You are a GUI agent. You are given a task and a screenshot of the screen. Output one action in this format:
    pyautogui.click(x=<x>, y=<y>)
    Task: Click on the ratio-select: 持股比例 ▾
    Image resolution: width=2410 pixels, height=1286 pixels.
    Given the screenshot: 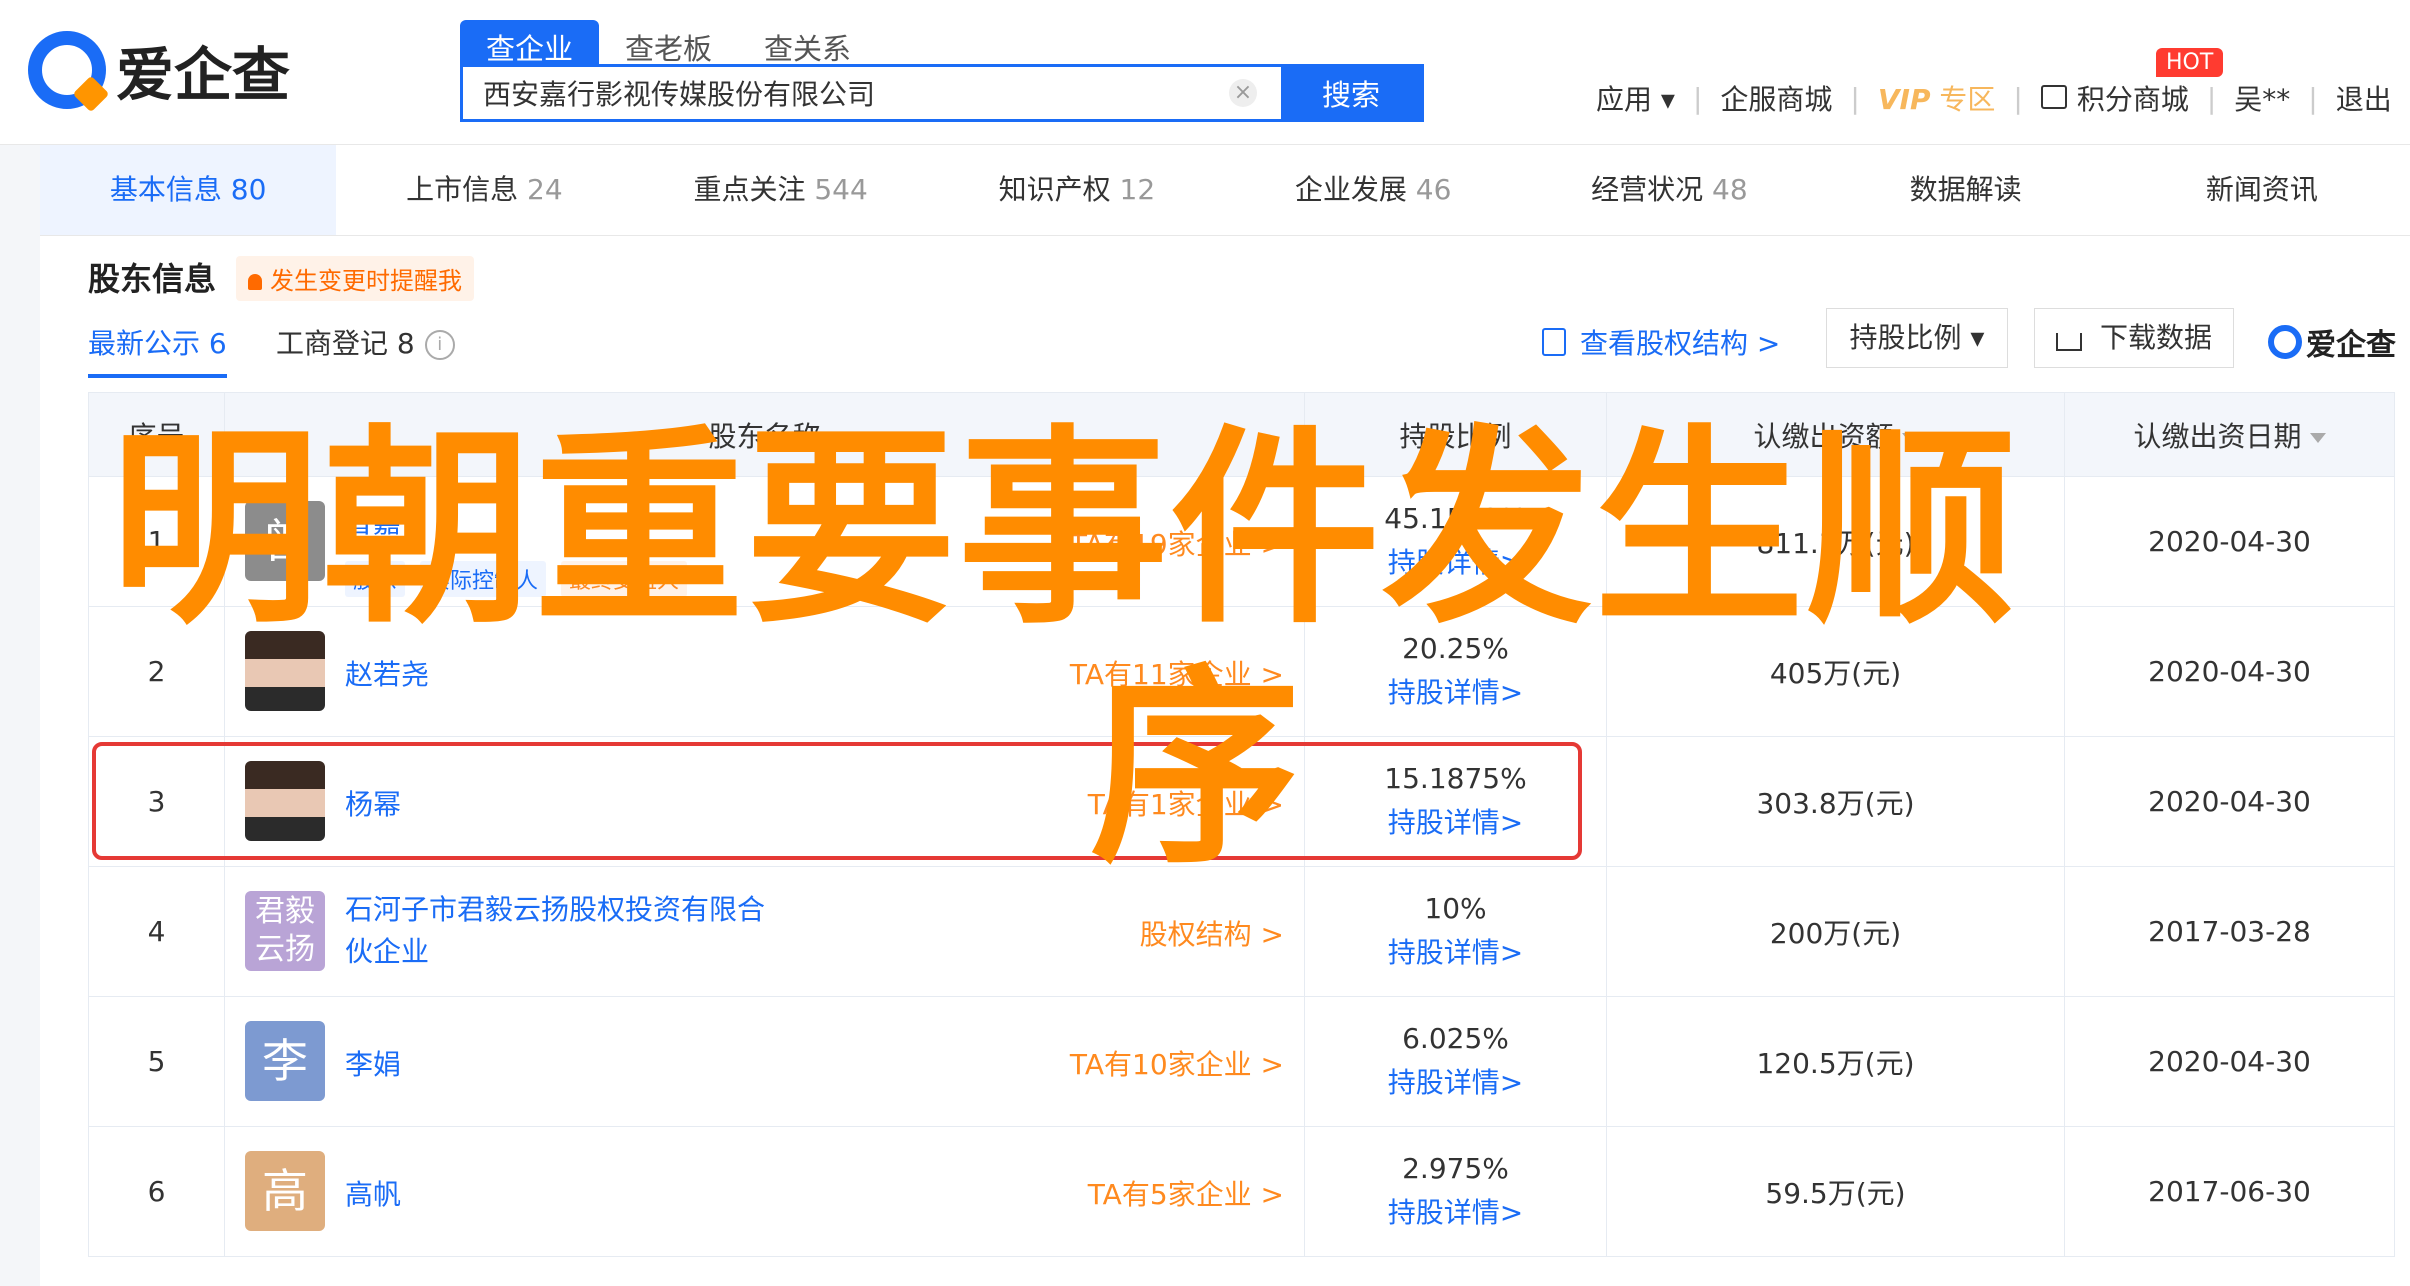 What is the action you would take?
    pyautogui.click(x=1917, y=338)
    